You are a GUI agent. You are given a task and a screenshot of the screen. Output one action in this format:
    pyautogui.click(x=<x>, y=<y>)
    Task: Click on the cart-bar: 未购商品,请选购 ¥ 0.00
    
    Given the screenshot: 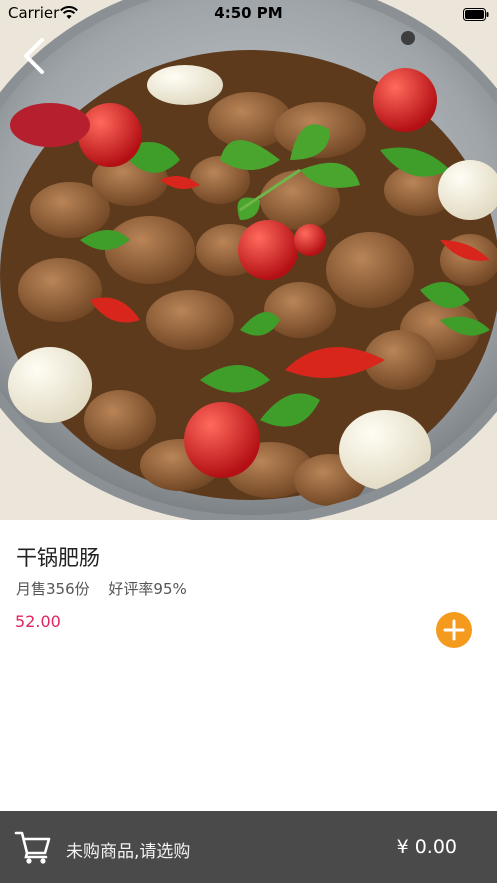 What is the action you would take?
    pyautogui.click(x=248, y=847)
    